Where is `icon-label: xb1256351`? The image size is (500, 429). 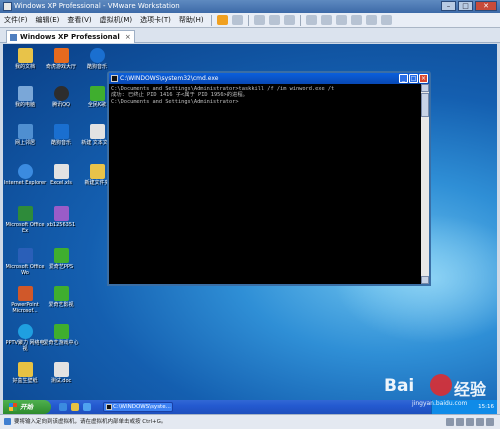 icon-label: xb1256351 is located at coordinates (61, 225).